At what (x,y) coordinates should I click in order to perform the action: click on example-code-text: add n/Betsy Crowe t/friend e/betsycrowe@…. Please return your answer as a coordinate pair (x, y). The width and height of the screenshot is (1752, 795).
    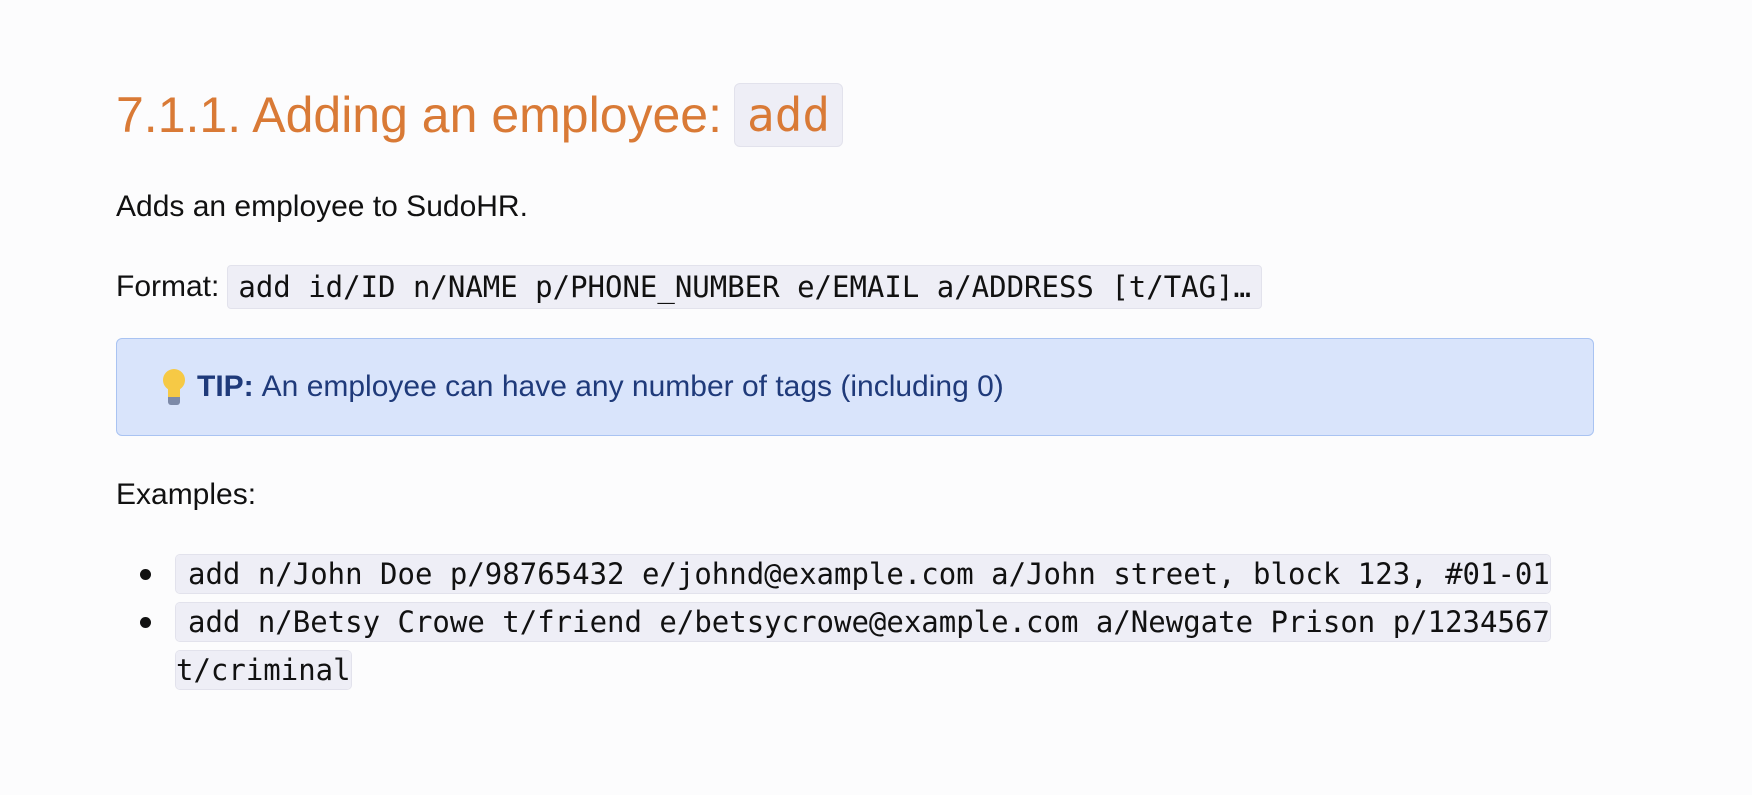
    Looking at the image, I should click on (863, 646).